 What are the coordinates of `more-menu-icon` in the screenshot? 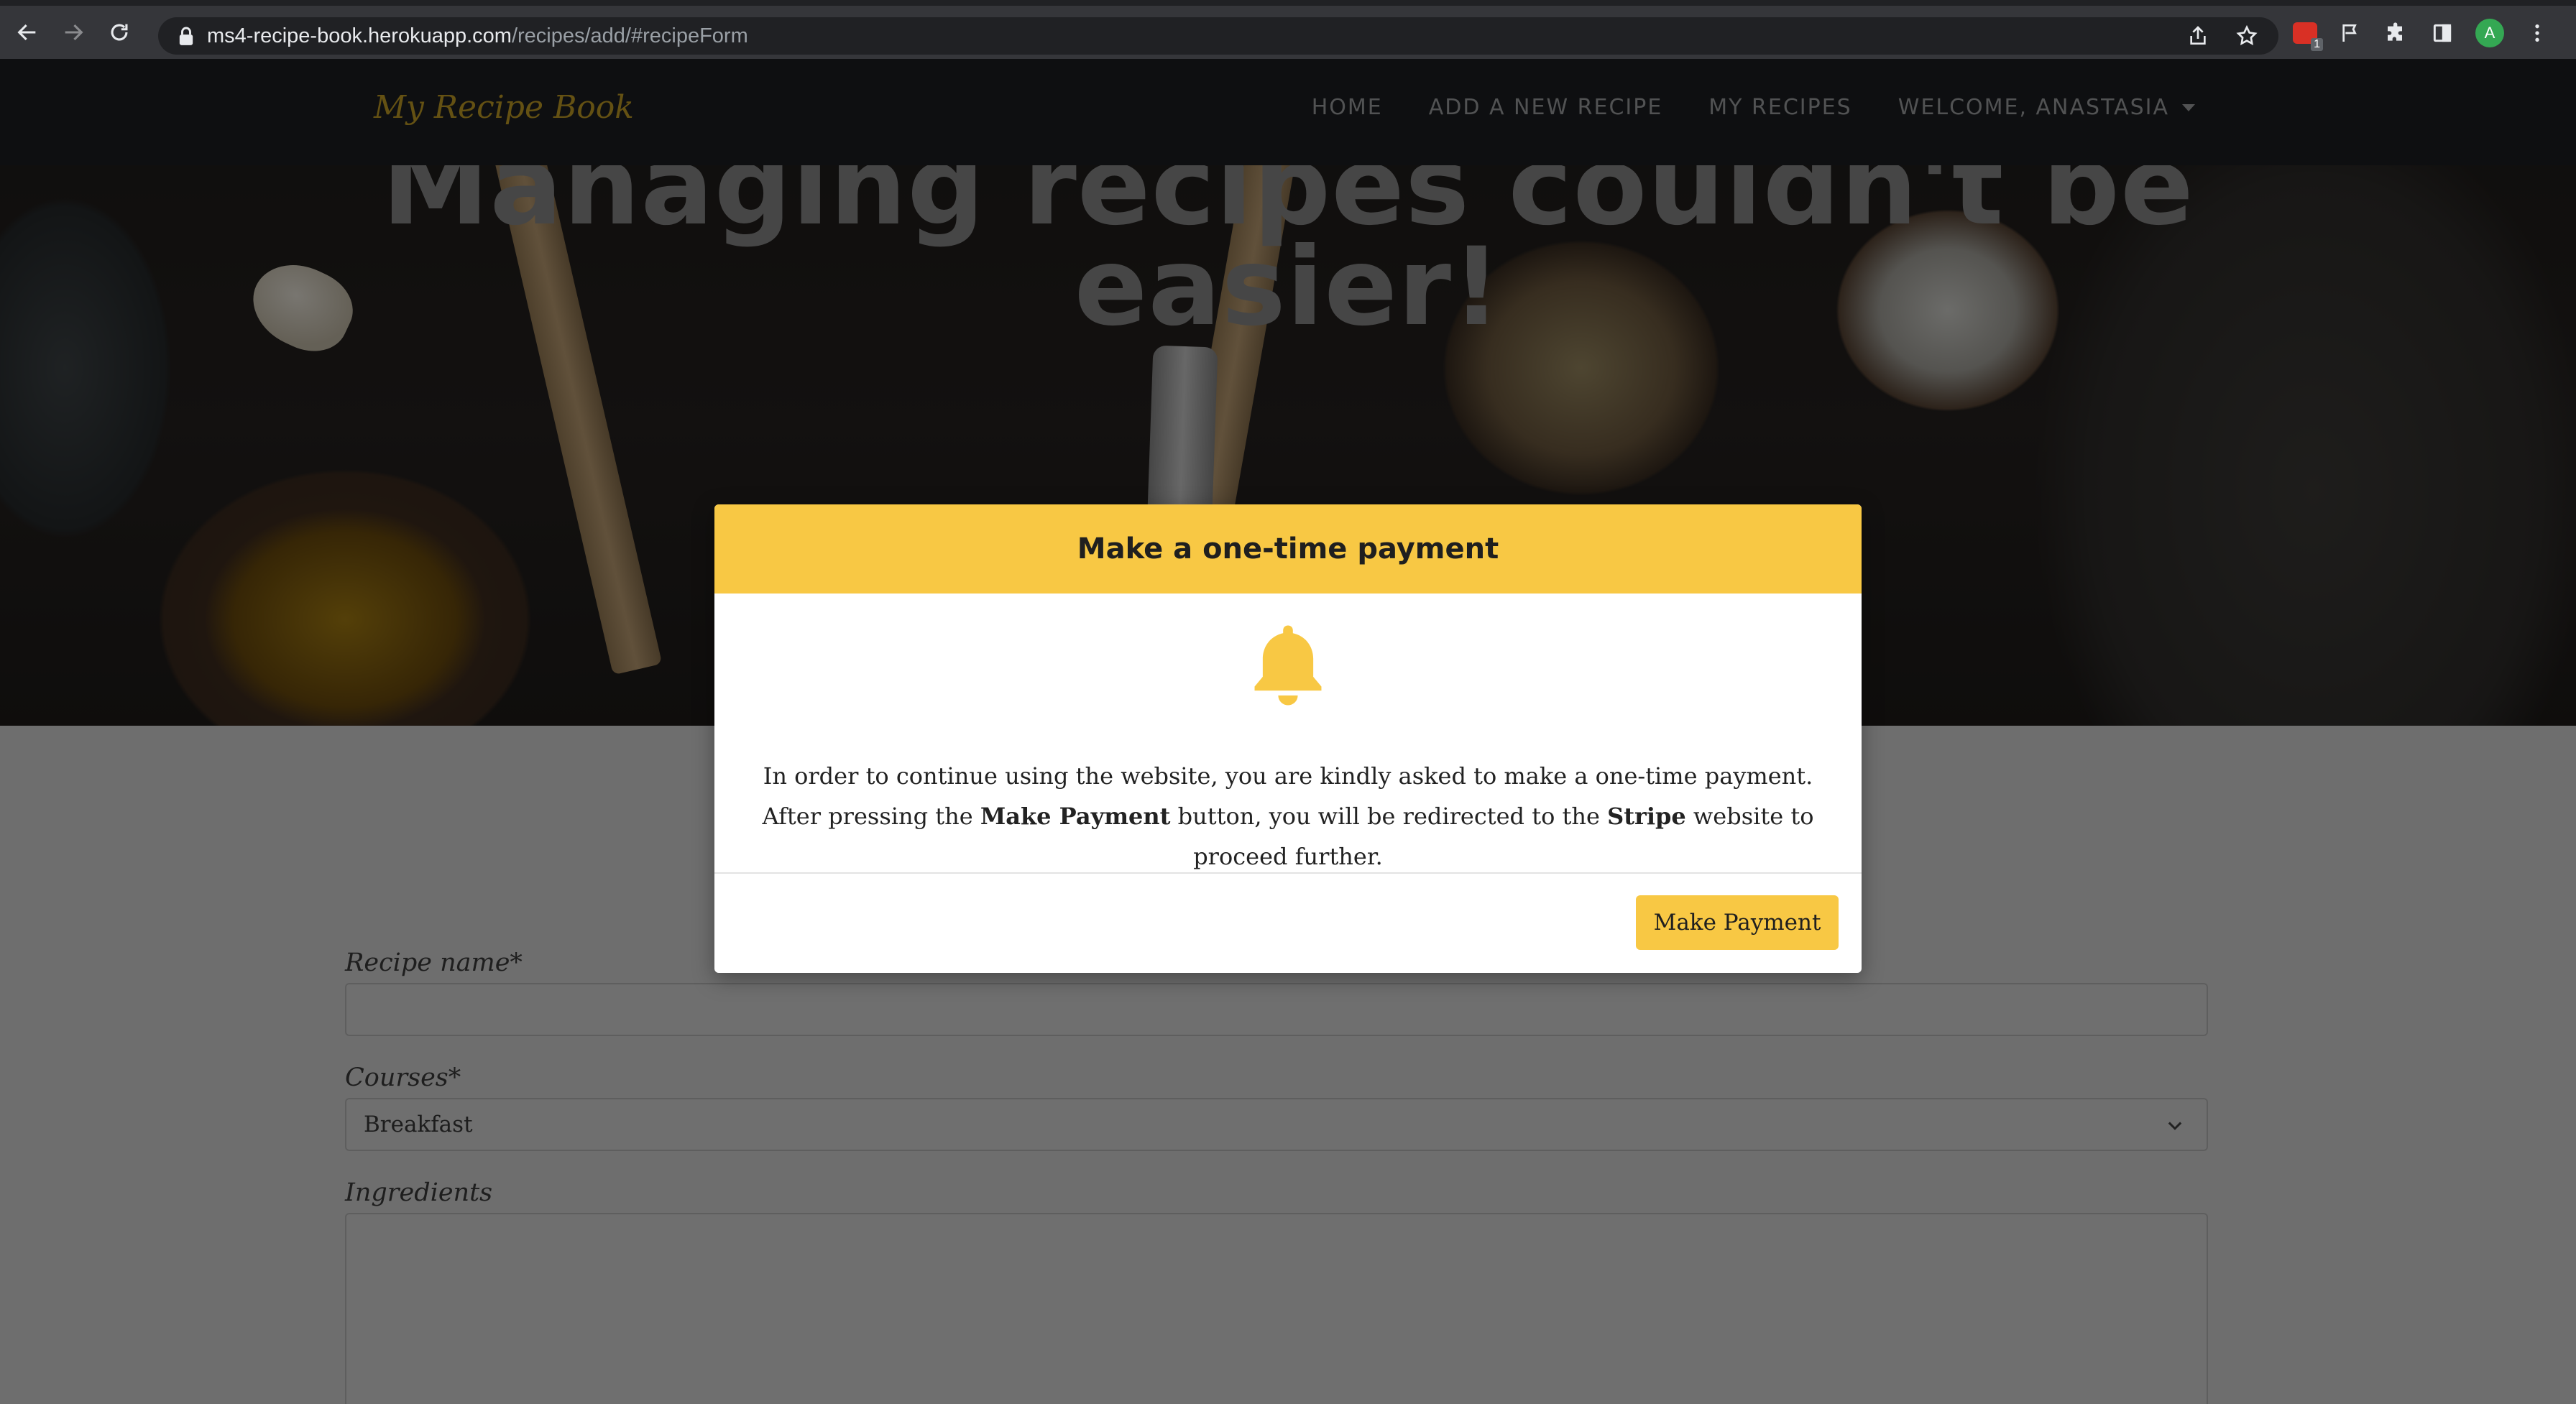 It's located at (2537, 33).